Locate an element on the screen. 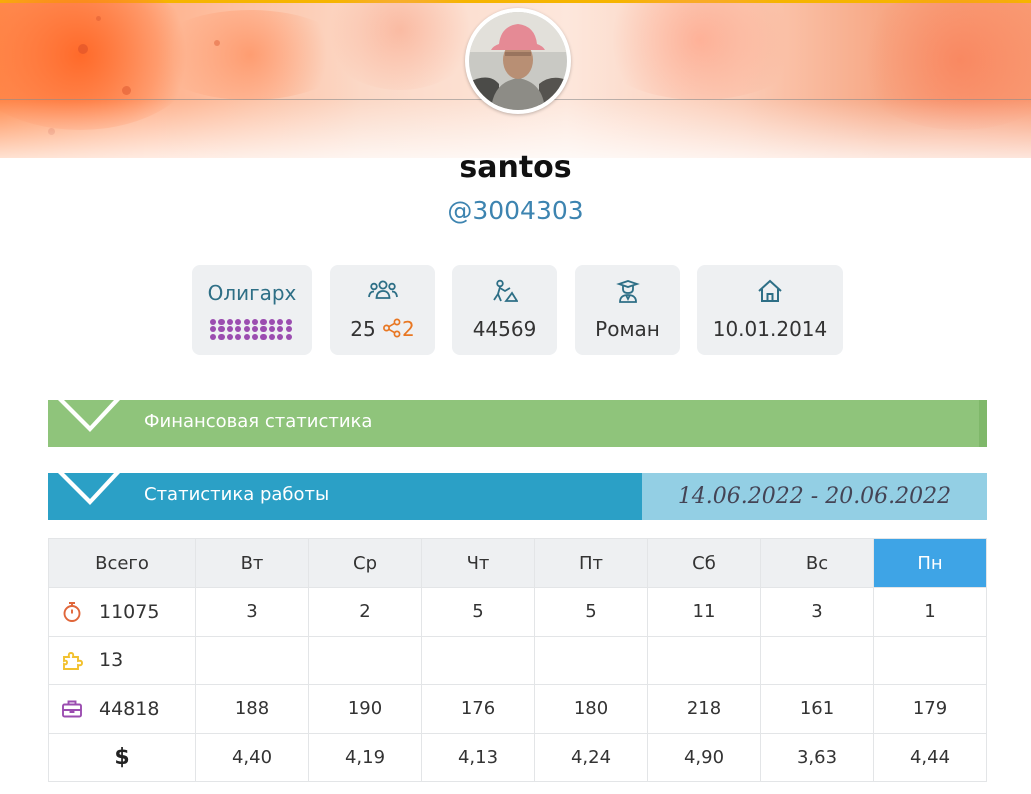 The height and width of the screenshot is (794, 1031). graduate-icon is located at coordinates (627, 292).